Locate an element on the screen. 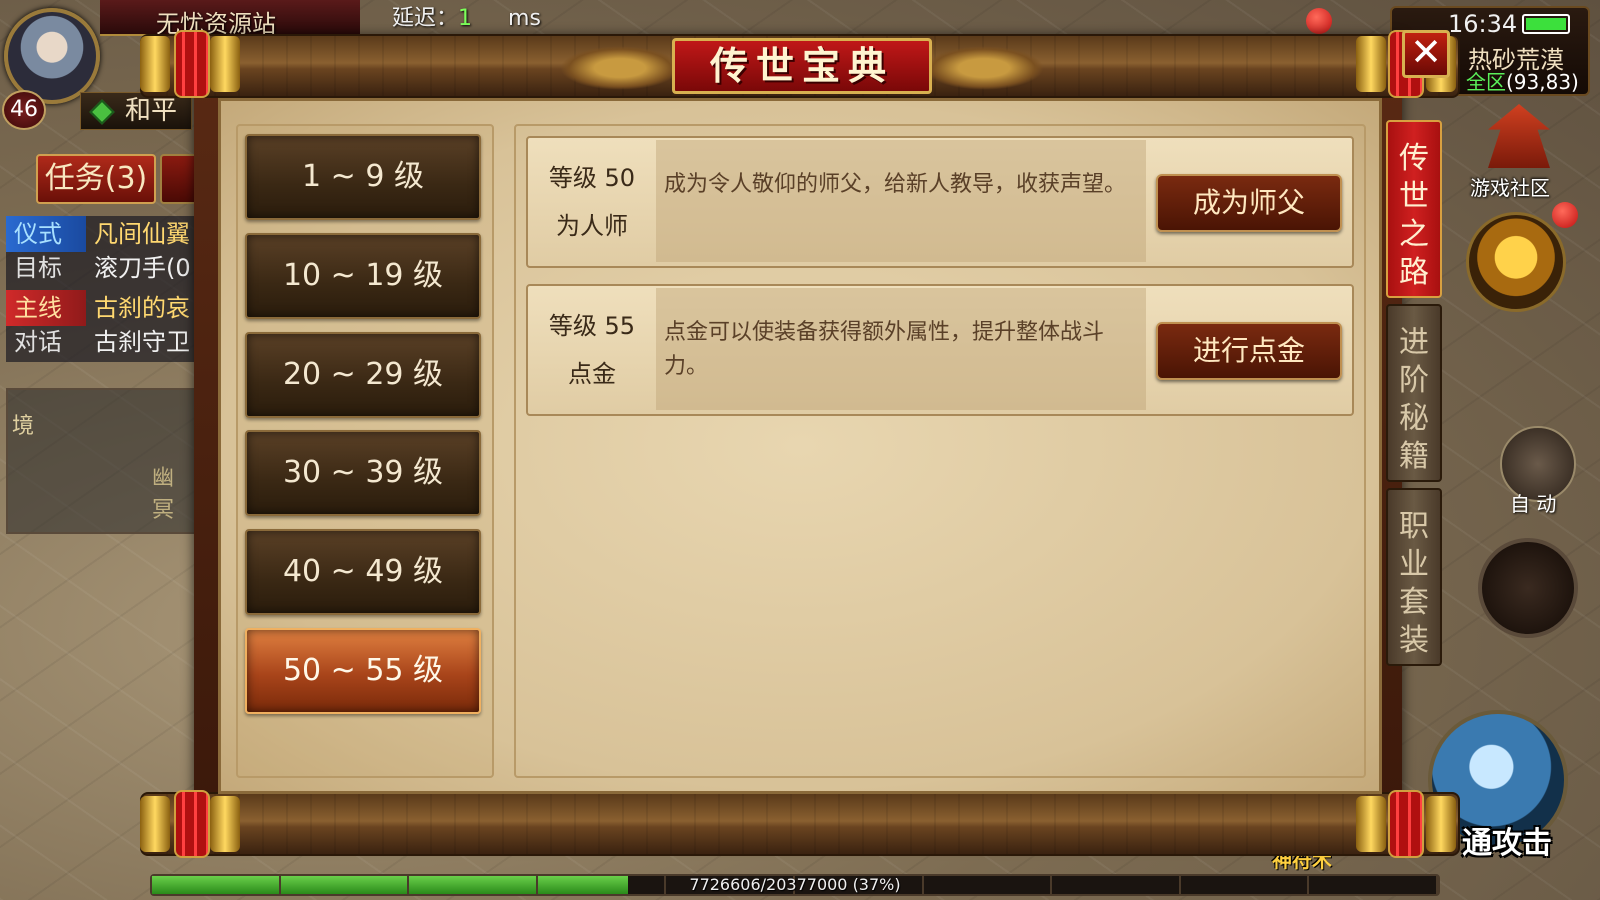 The height and width of the screenshot is (900, 1600). pagoda-icon is located at coordinates (1519, 136).